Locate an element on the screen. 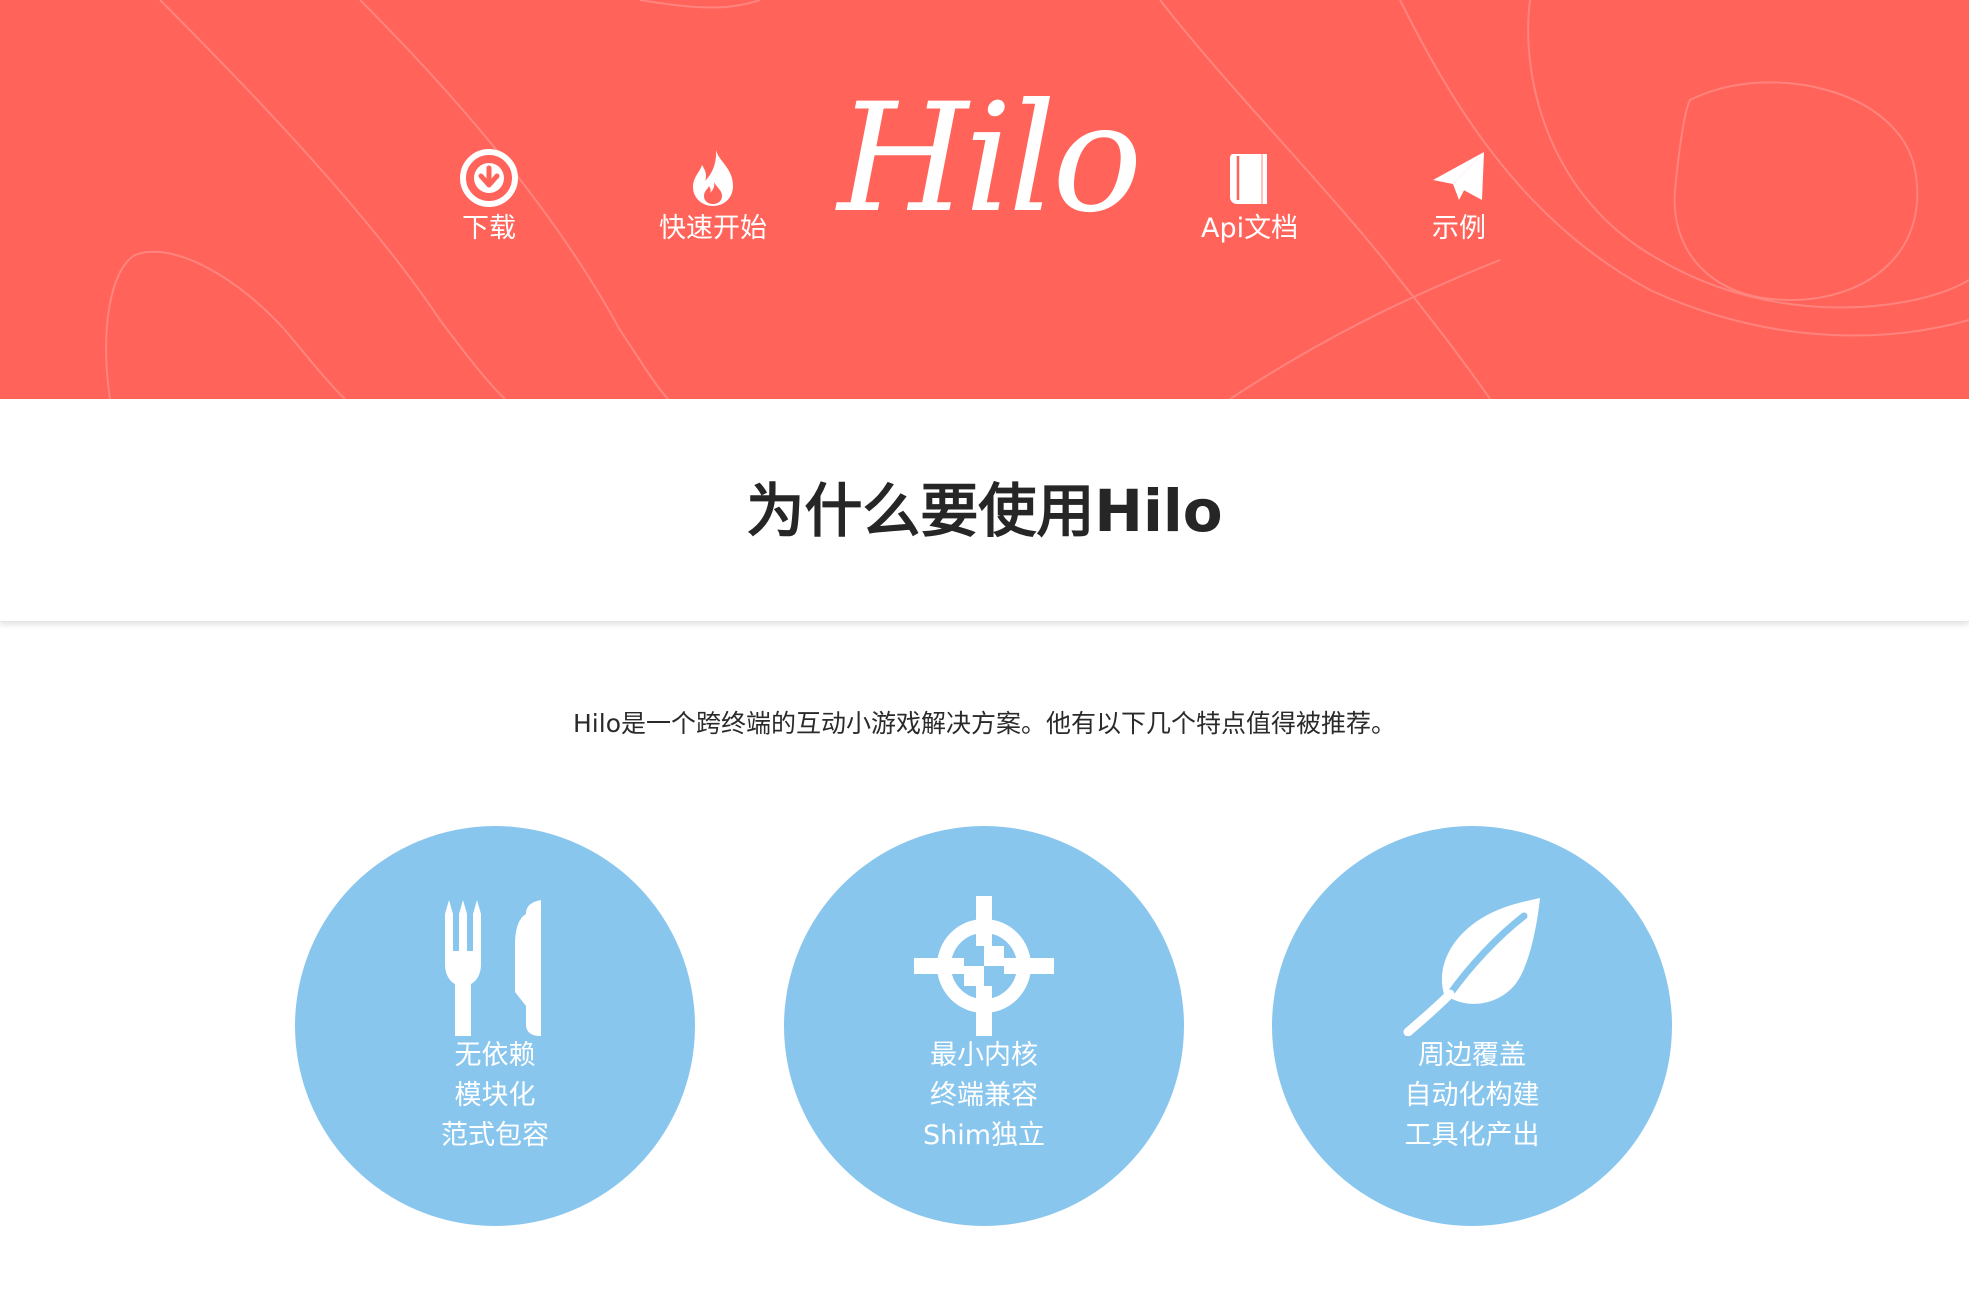 The image size is (1969, 1304). crosshair-icon is located at coordinates (984, 966).